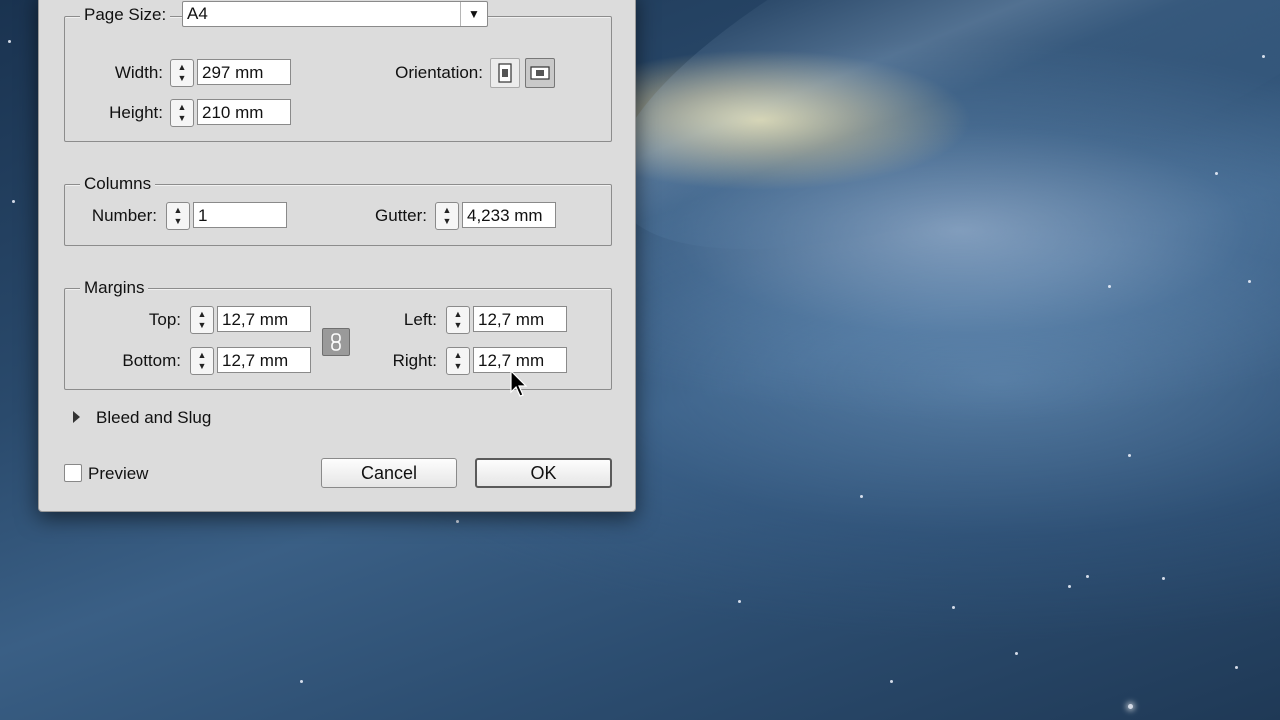 This screenshot has height=720, width=1280. I want to click on cancel-button: Cancel, so click(389, 473).